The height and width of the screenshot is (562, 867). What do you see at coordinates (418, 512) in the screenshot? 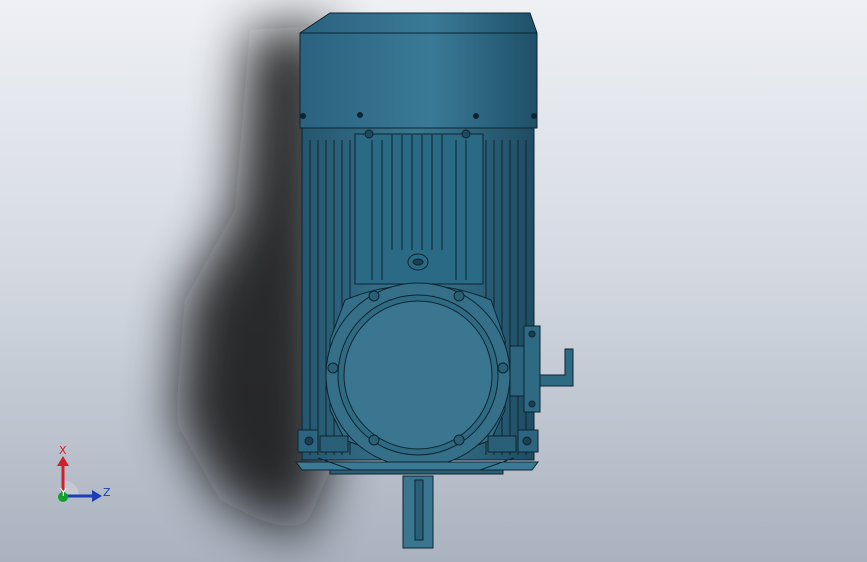
I see `output-shaft` at bounding box center [418, 512].